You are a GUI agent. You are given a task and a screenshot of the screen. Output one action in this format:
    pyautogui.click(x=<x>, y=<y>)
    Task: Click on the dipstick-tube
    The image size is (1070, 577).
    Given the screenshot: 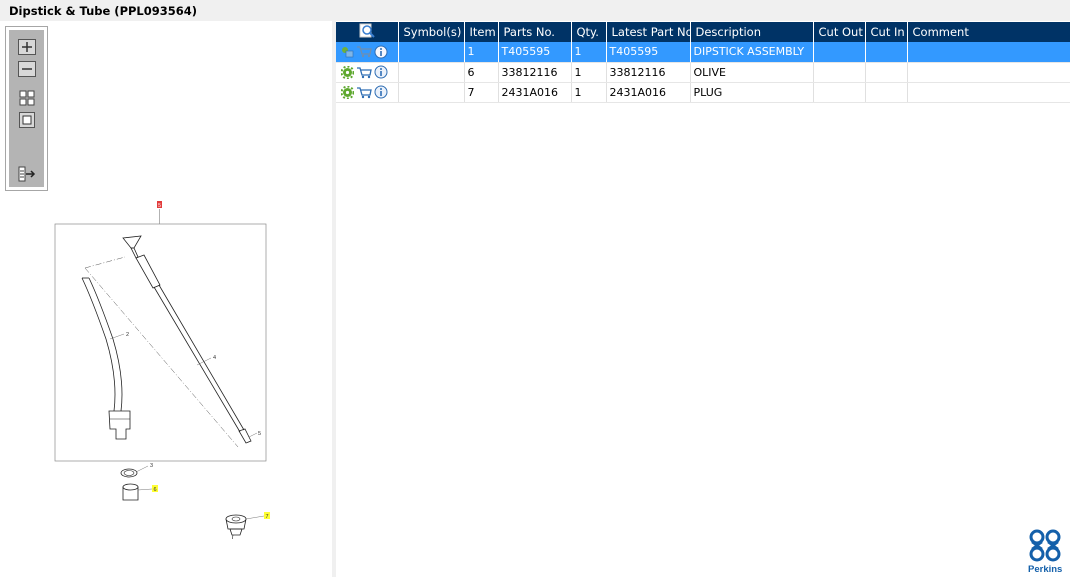 What is the action you would take?
    pyautogui.click(x=98, y=344)
    